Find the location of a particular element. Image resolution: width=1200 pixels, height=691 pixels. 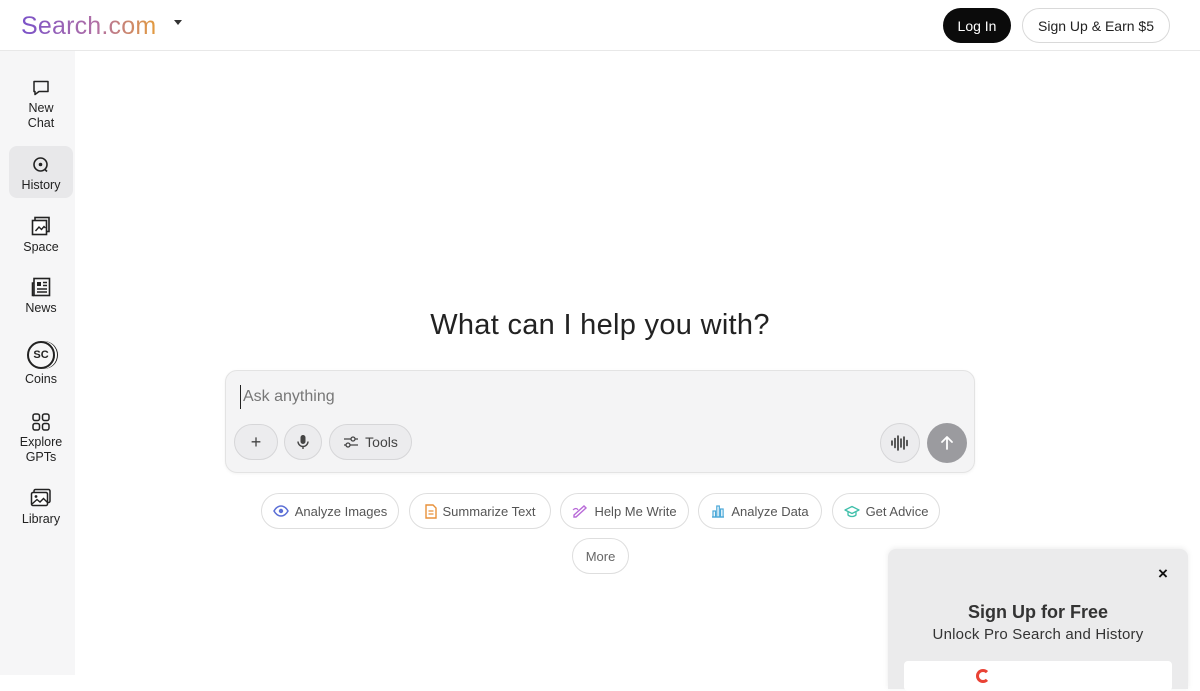

top-header: Search.com Log In Sign Up & Earn $5 is located at coordinates (600, 25).